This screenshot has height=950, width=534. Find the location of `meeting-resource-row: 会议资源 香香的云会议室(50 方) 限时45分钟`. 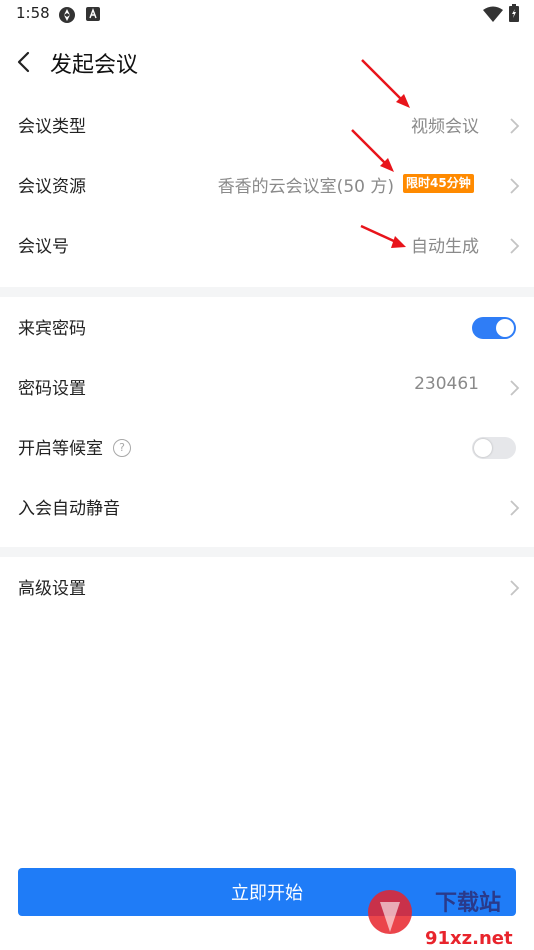

meeting-resource-row: 会议资源 香香的云会议室(50 方) 限时45分钟 is located at coordinates (267, 186).